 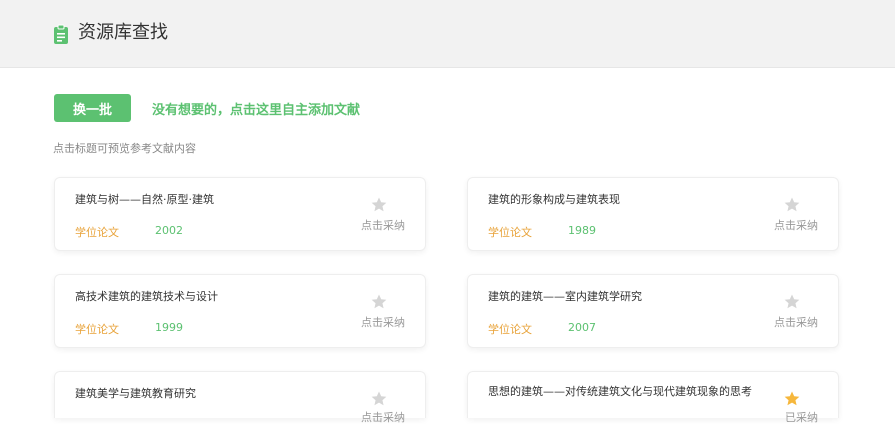 I want to click on reference-card: 建筑美学与建筑教育研究 点击采纳, so click(x=240, y=397).